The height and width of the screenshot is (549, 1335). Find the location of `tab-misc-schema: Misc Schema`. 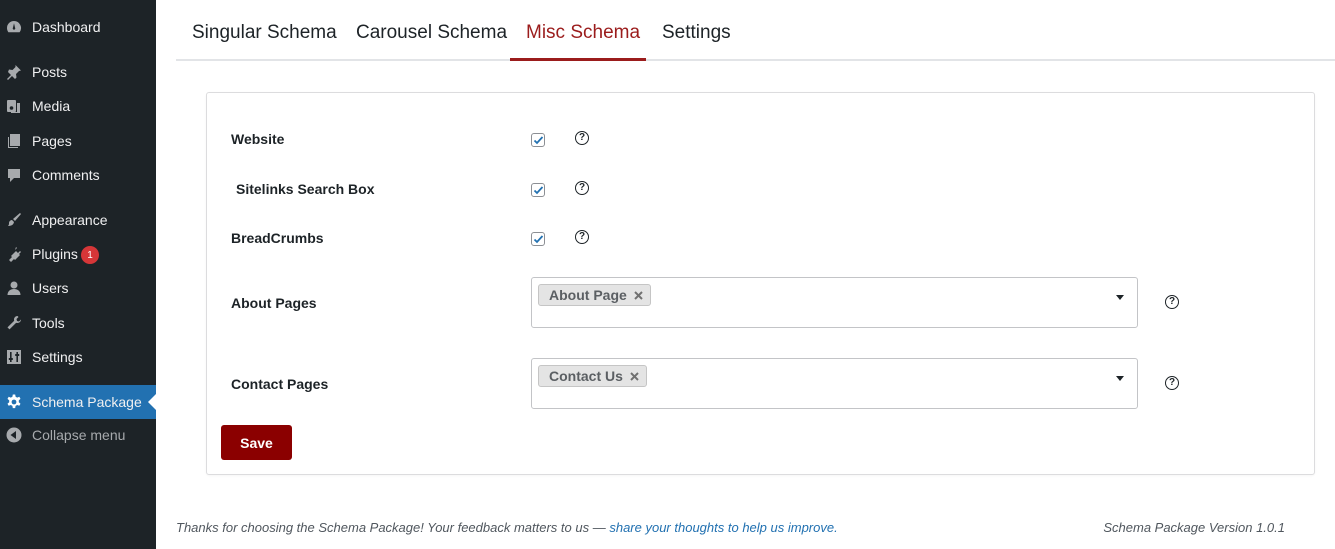

tab-misc-schema: Misc Schema is located at coordinates (583, 33).